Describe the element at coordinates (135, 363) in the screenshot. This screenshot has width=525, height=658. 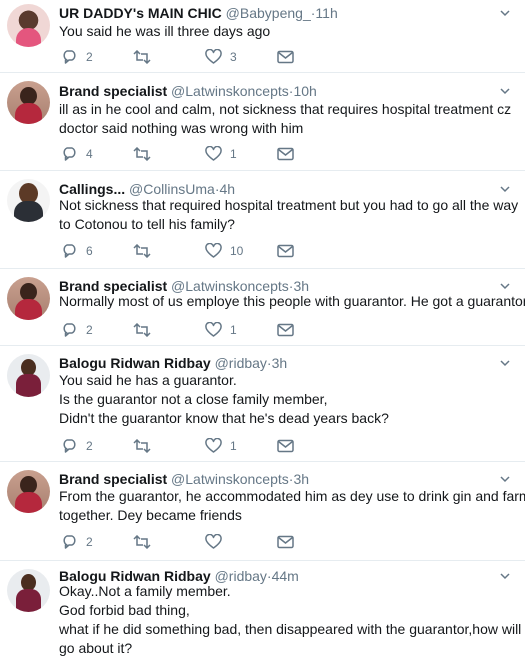
I see `display-name: Balogu Ridwan Ridbay` at that location.